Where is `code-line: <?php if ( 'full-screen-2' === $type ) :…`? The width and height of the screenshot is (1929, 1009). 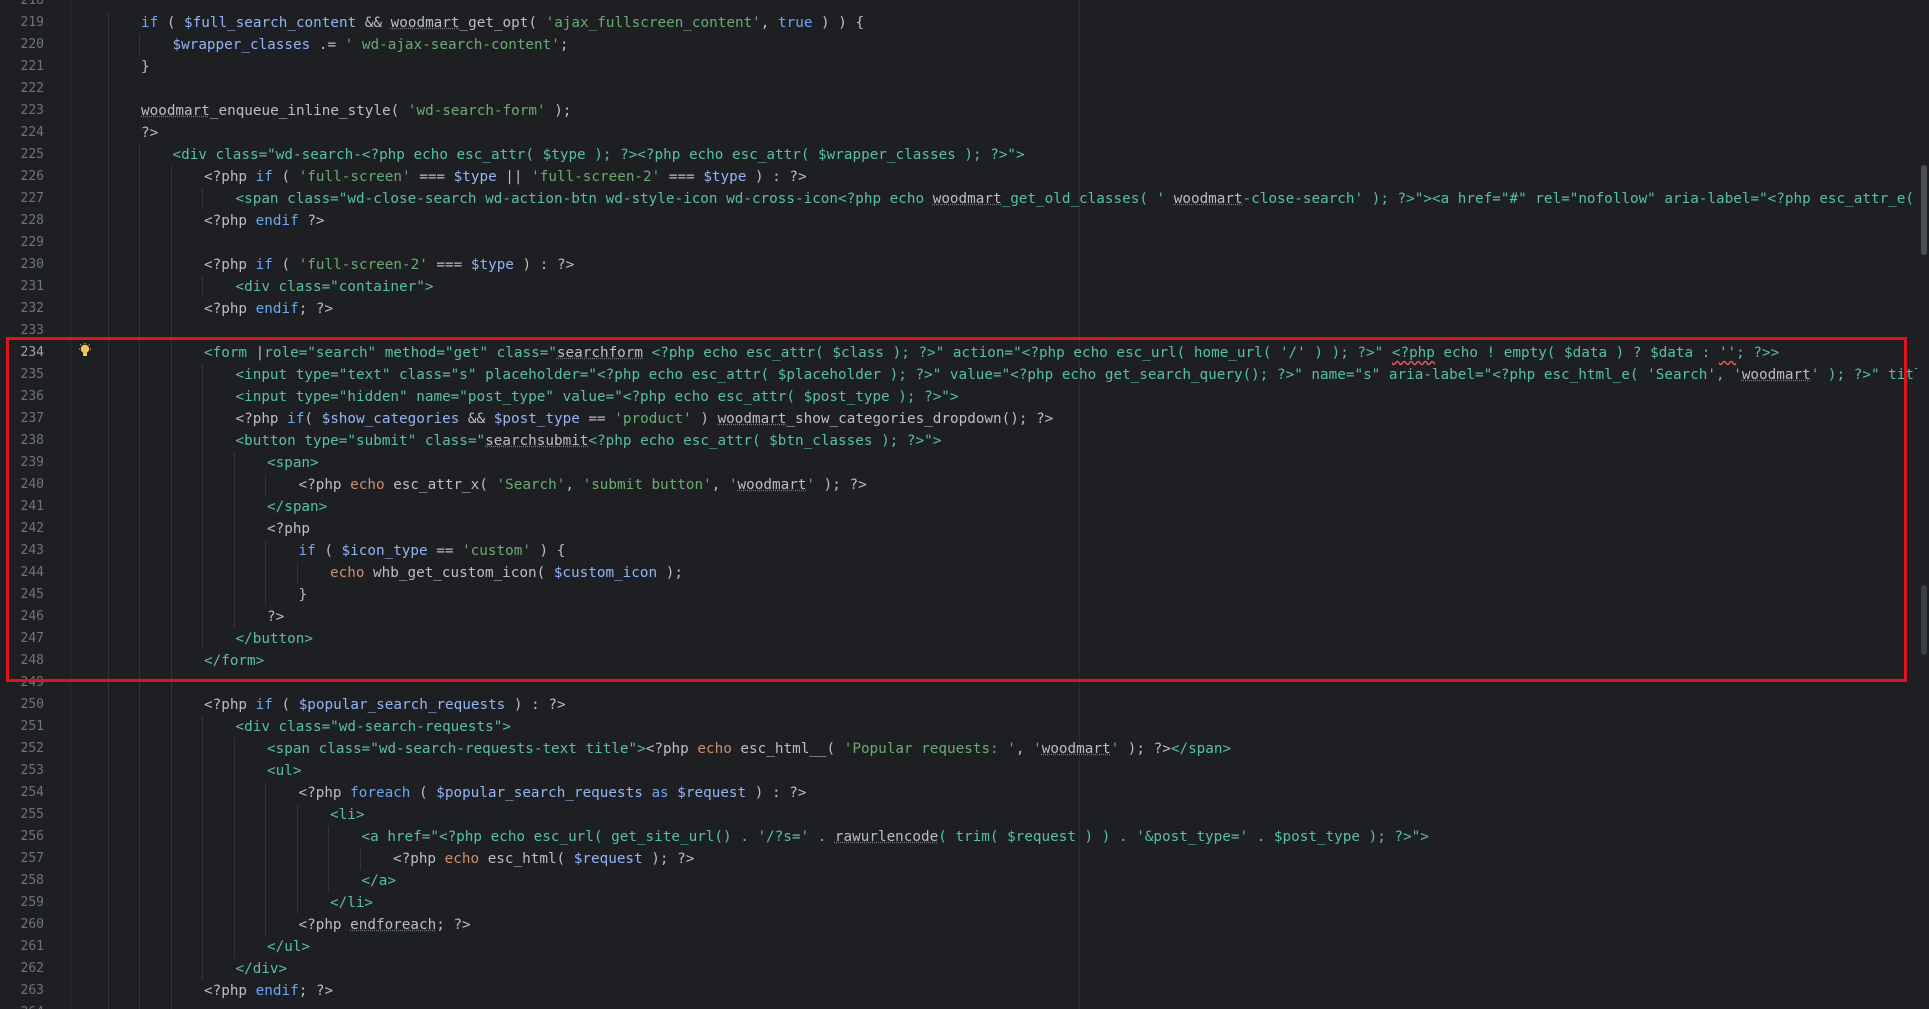
code-line: <?php if ( 'full-screen-2' === $type ) :… is located at coordinates (389, 265).